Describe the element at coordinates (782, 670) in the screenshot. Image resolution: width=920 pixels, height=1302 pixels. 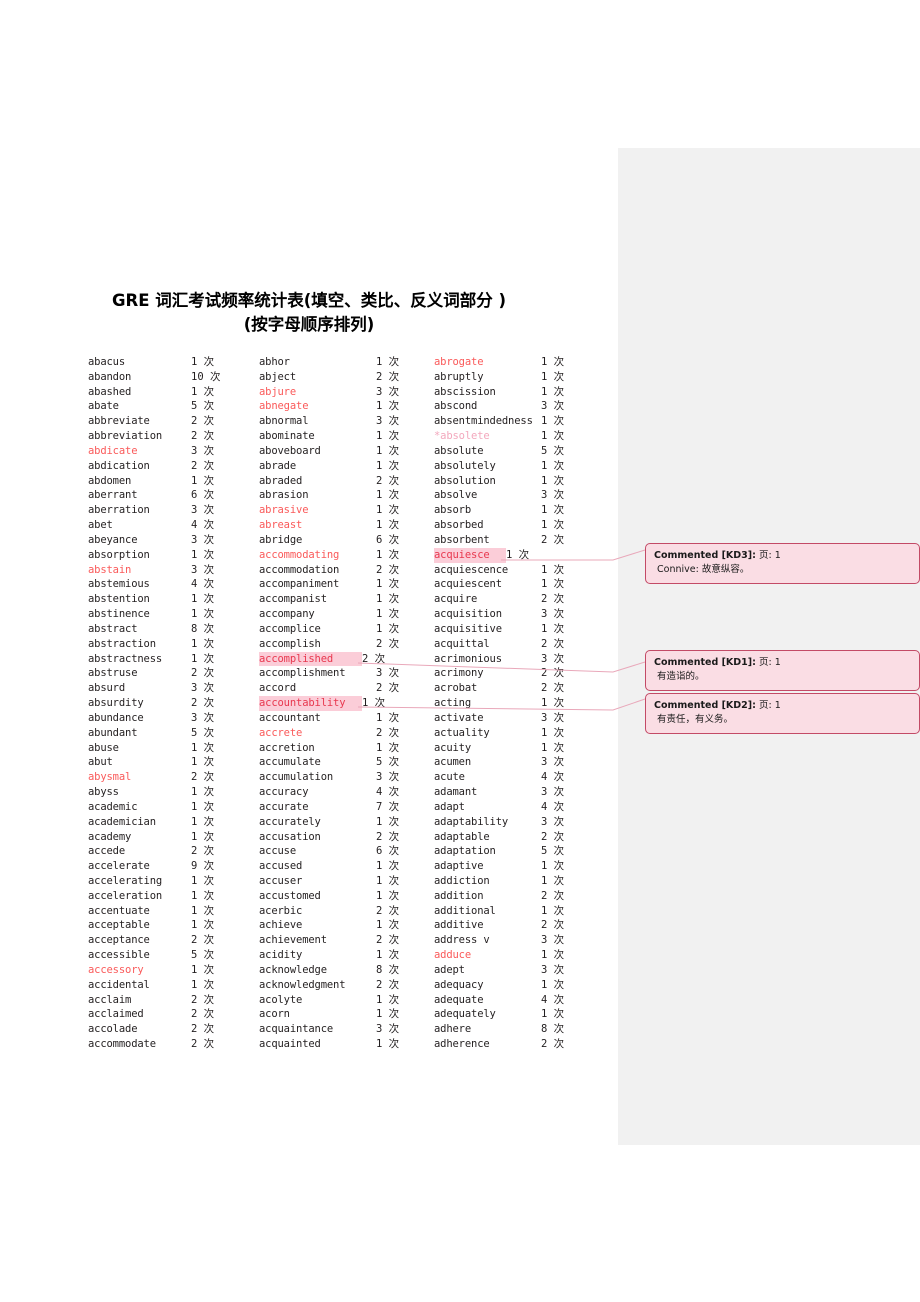
I see `comment-balloon-kd1: Commented [KD1]: 页: 1 有造诣的。` at that location.